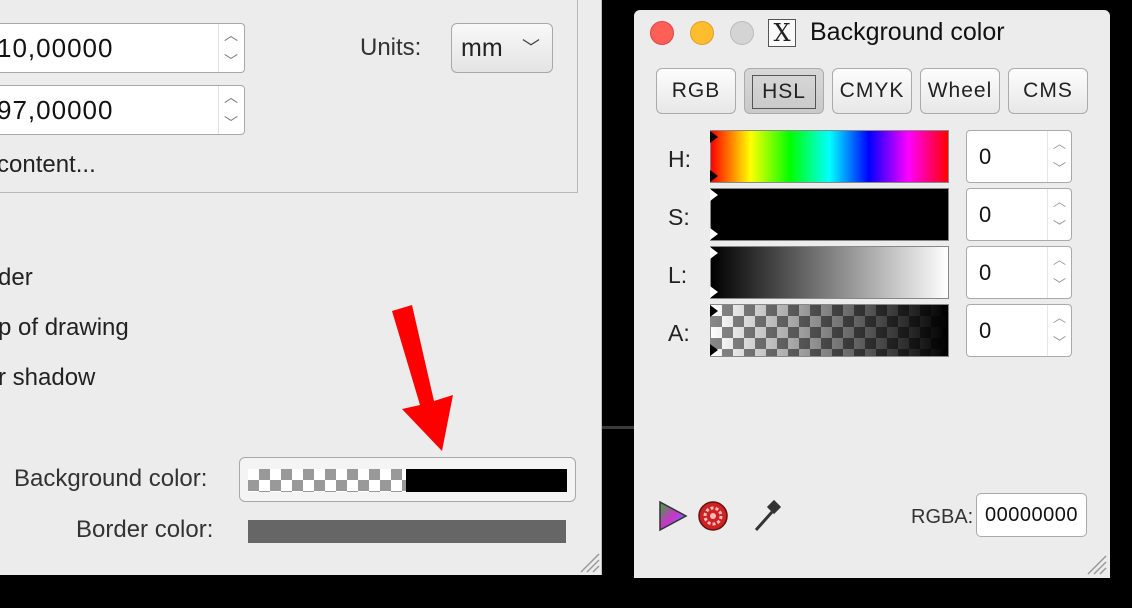  I want to click on saturation-spin-arrows: ︿ ﹀, so click(1059, 214).